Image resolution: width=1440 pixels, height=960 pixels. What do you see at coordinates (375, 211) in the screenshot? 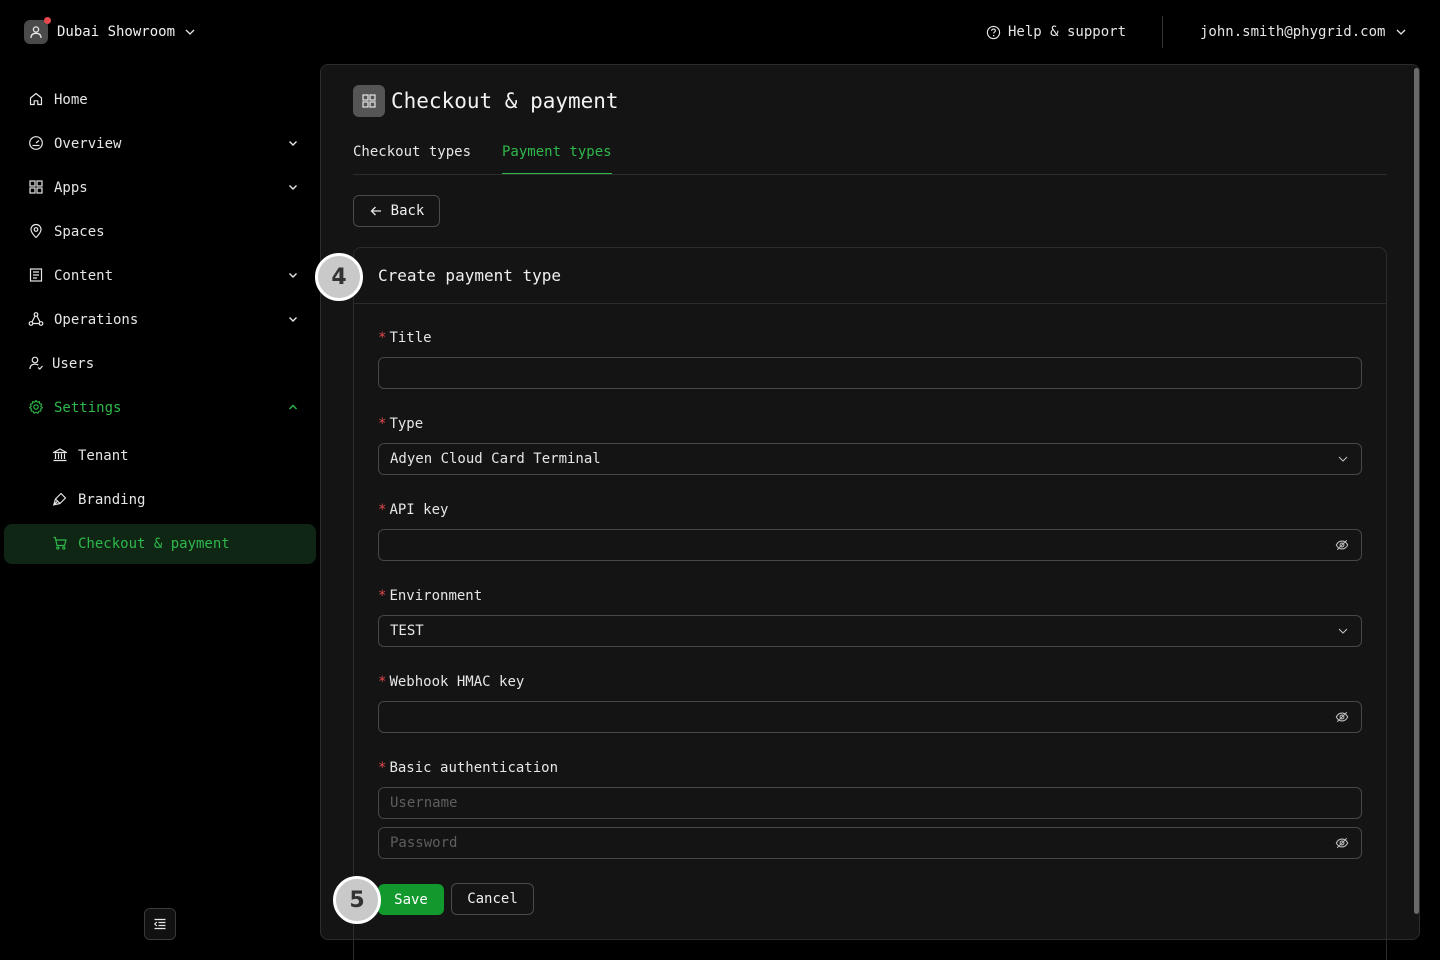
I see `arrow-left-icon` at bounding box center [375, 211].